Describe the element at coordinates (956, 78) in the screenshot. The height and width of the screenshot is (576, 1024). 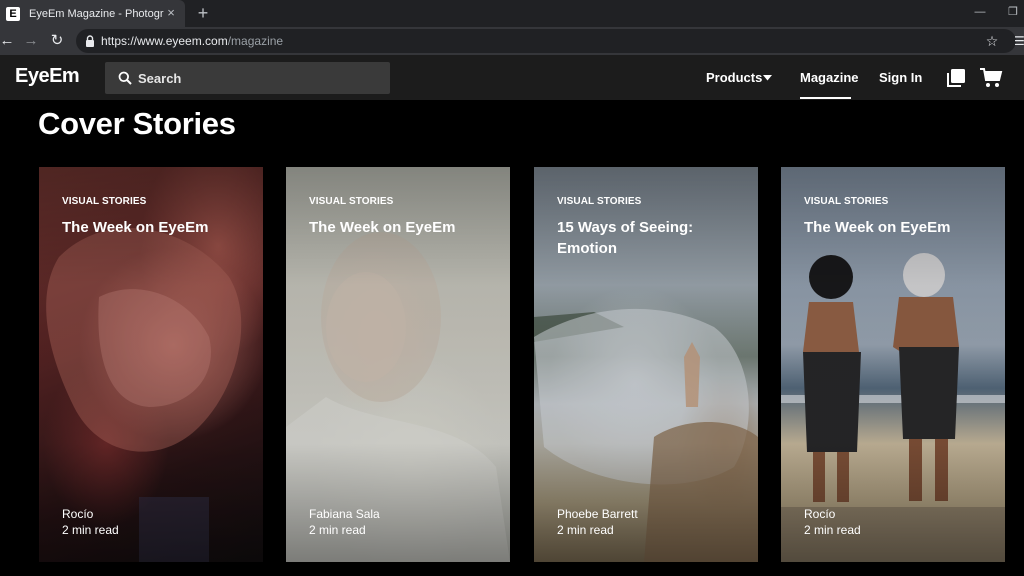
I see `gallery-icon` at that location.